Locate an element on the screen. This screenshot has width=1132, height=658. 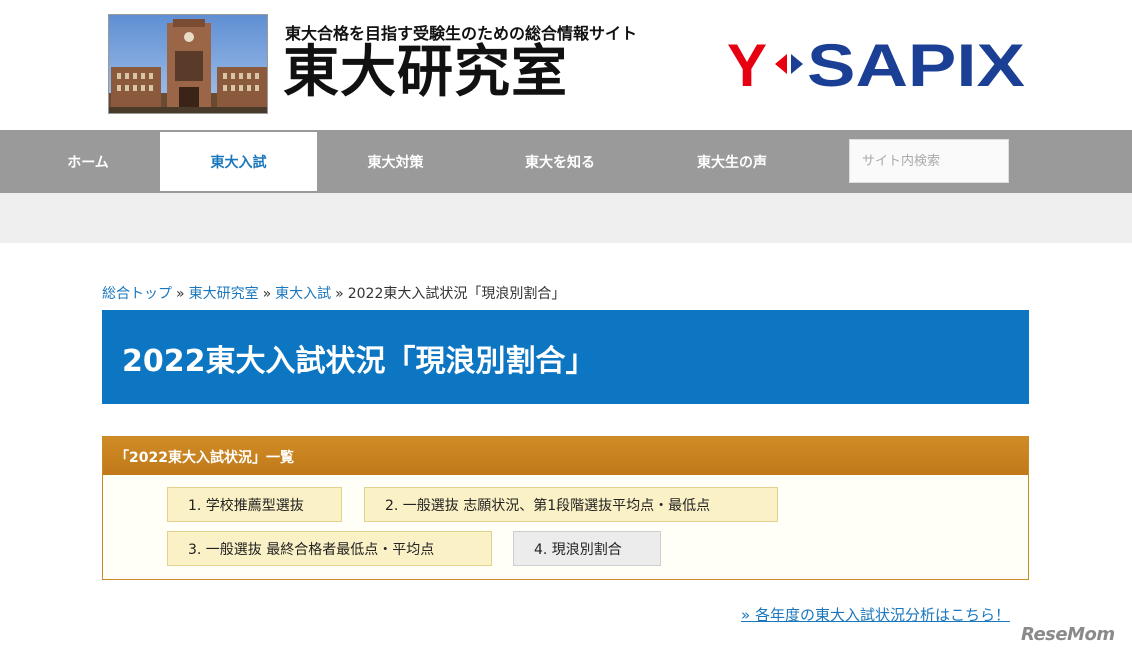
breadcrumb-current: 2022東大入試状況「現浪別割合」 is located at coordinates (456, 294).